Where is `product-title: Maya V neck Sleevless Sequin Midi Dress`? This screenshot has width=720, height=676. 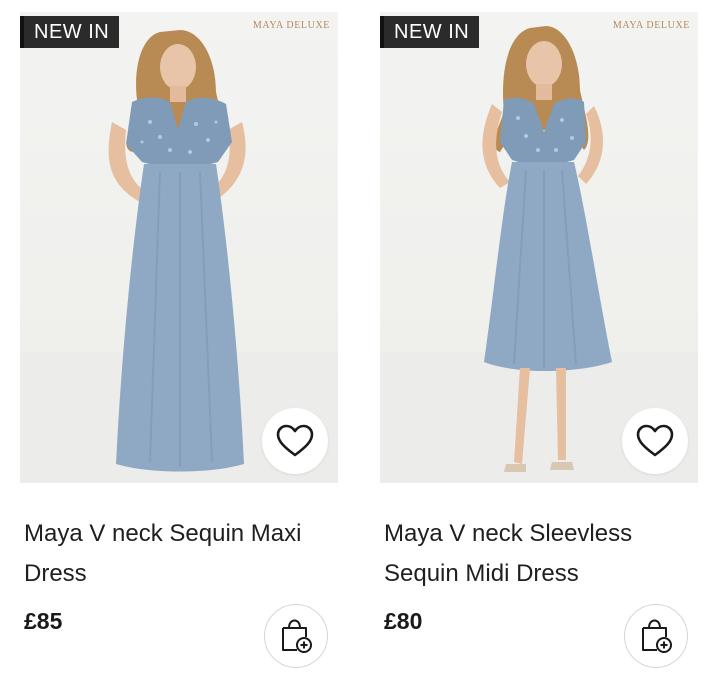 product-title: Maya V neck Sleevless Sequin Midi Dress is located at coordinates (544, 554).